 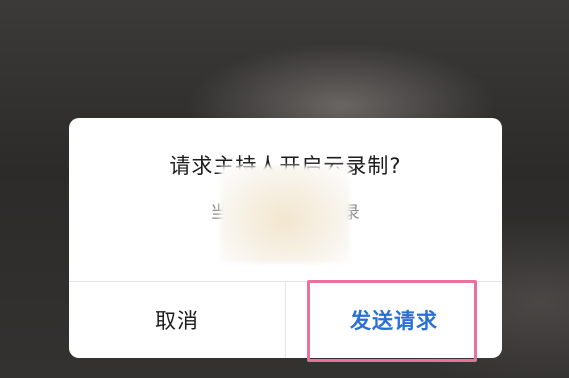 I want to click on send-request-button: 发送请求, so click(x=394, y=320).